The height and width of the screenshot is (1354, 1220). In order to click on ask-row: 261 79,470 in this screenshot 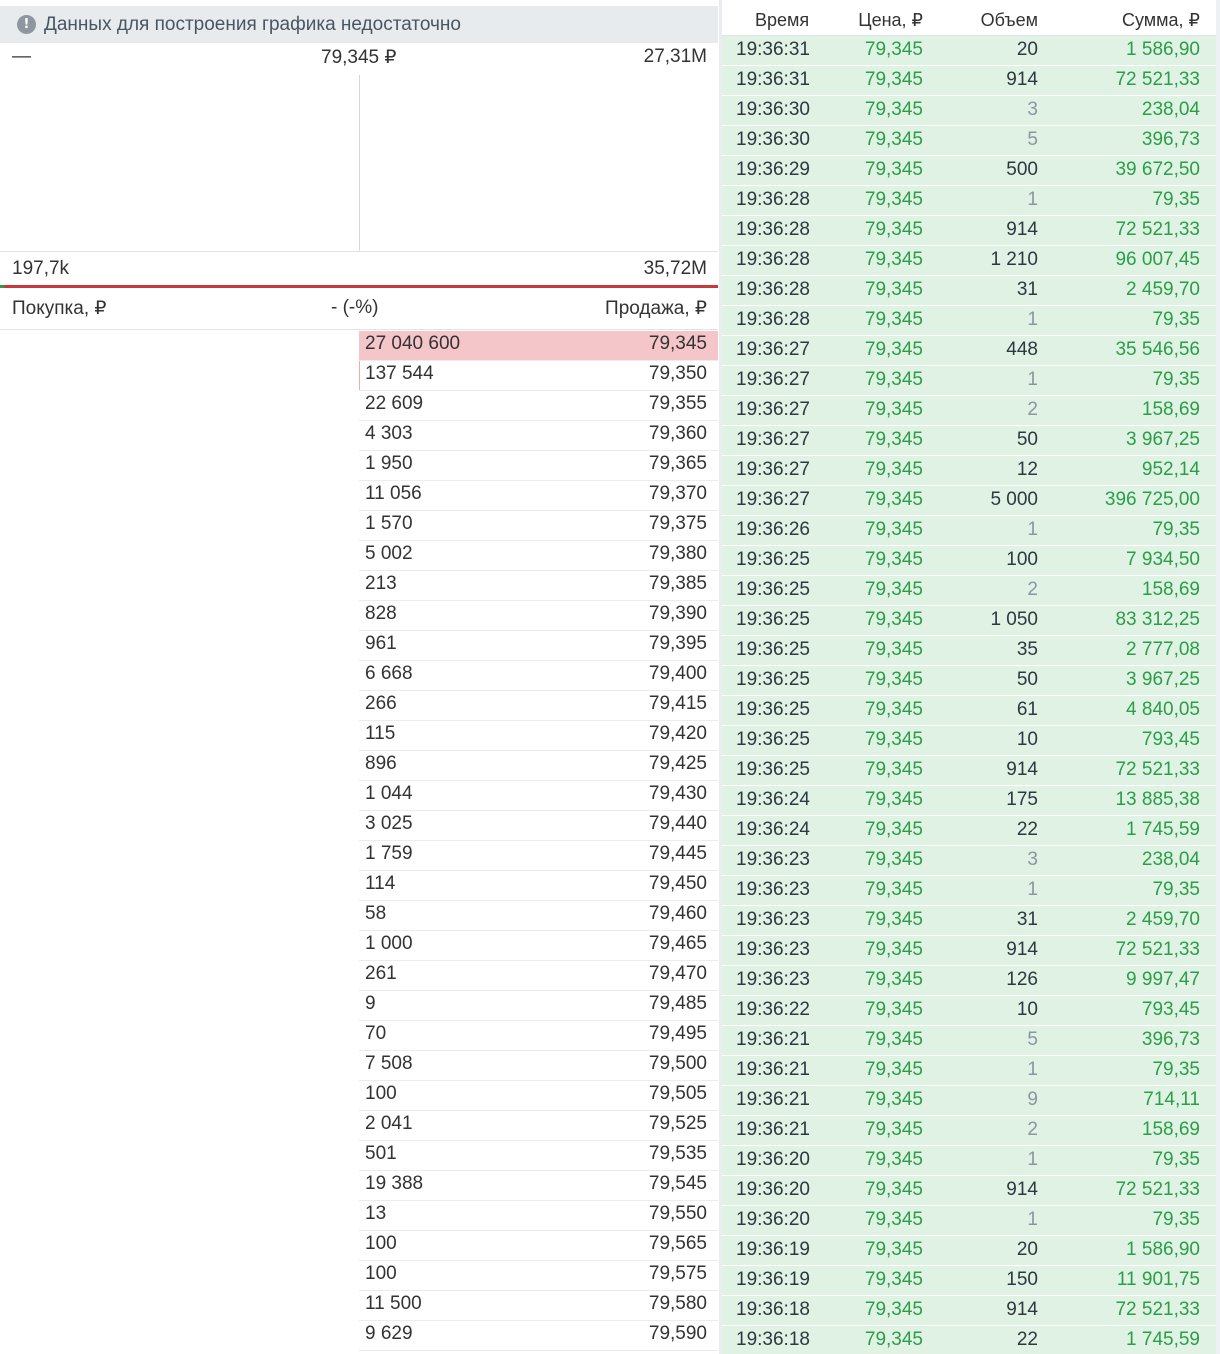, I will do `click(538, 976)`.